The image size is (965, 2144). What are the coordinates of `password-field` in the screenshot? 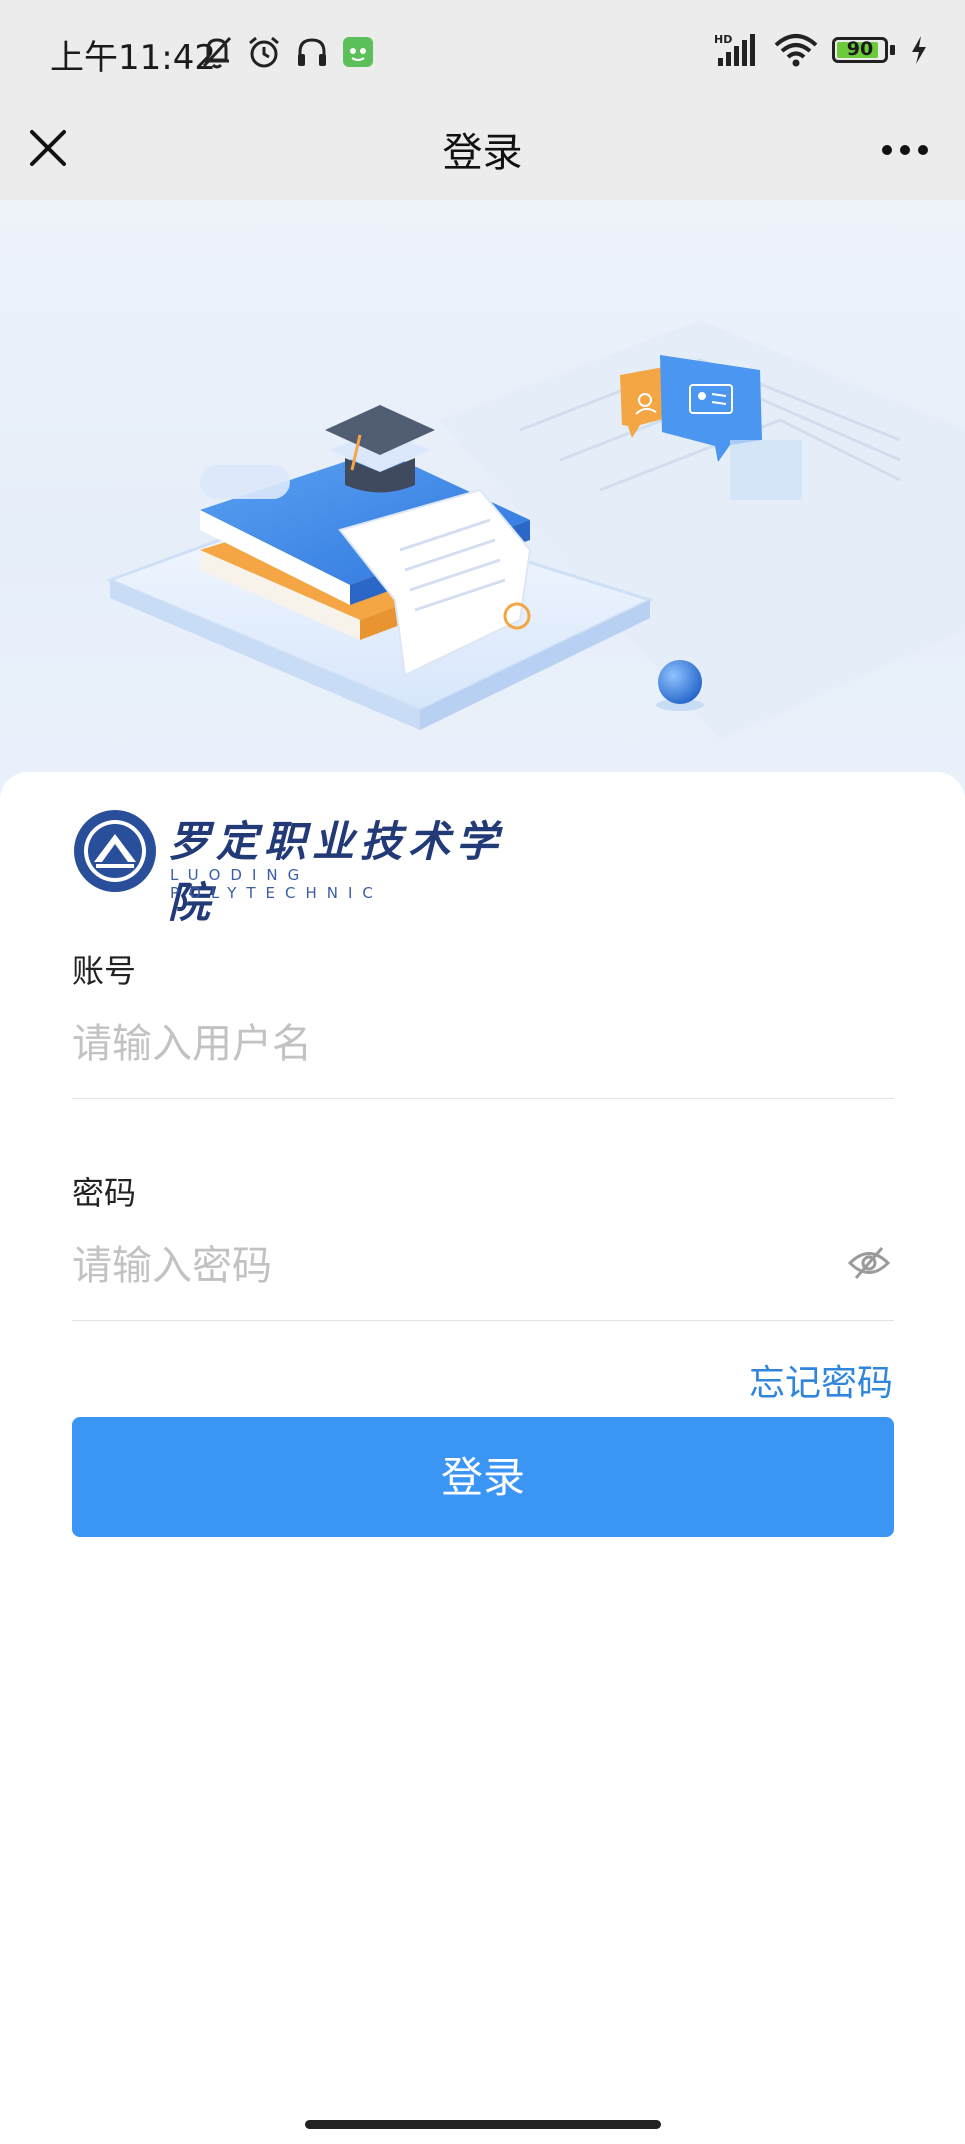 It's located at (483, 1278).